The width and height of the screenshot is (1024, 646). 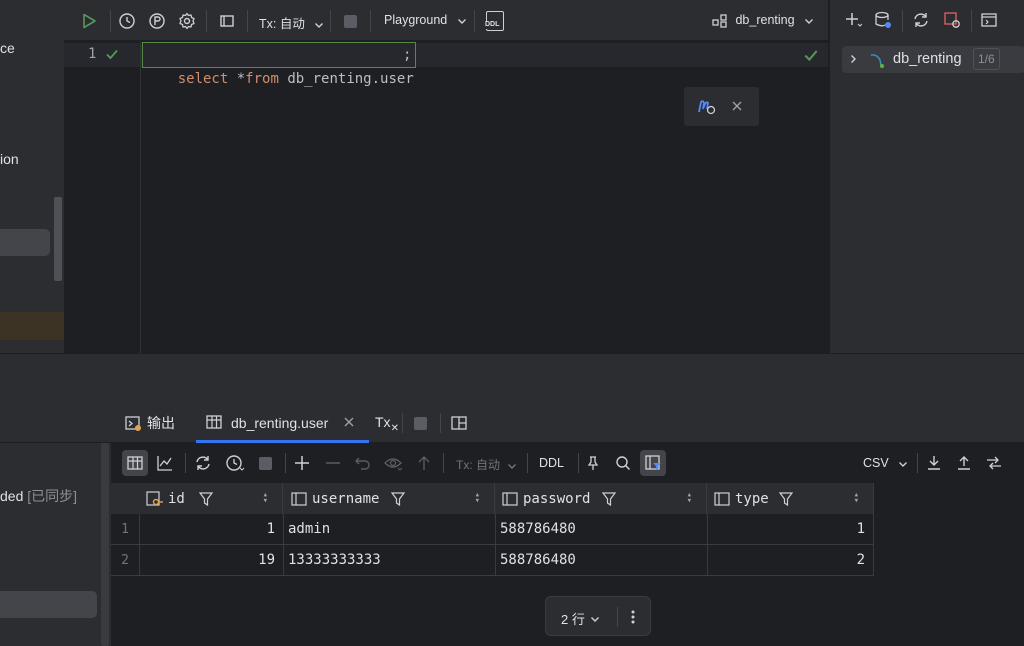 What do you see at coordinates (349, 422) in the screenshot?
I see `close-tab-icon` at bounding box center [349, 422].